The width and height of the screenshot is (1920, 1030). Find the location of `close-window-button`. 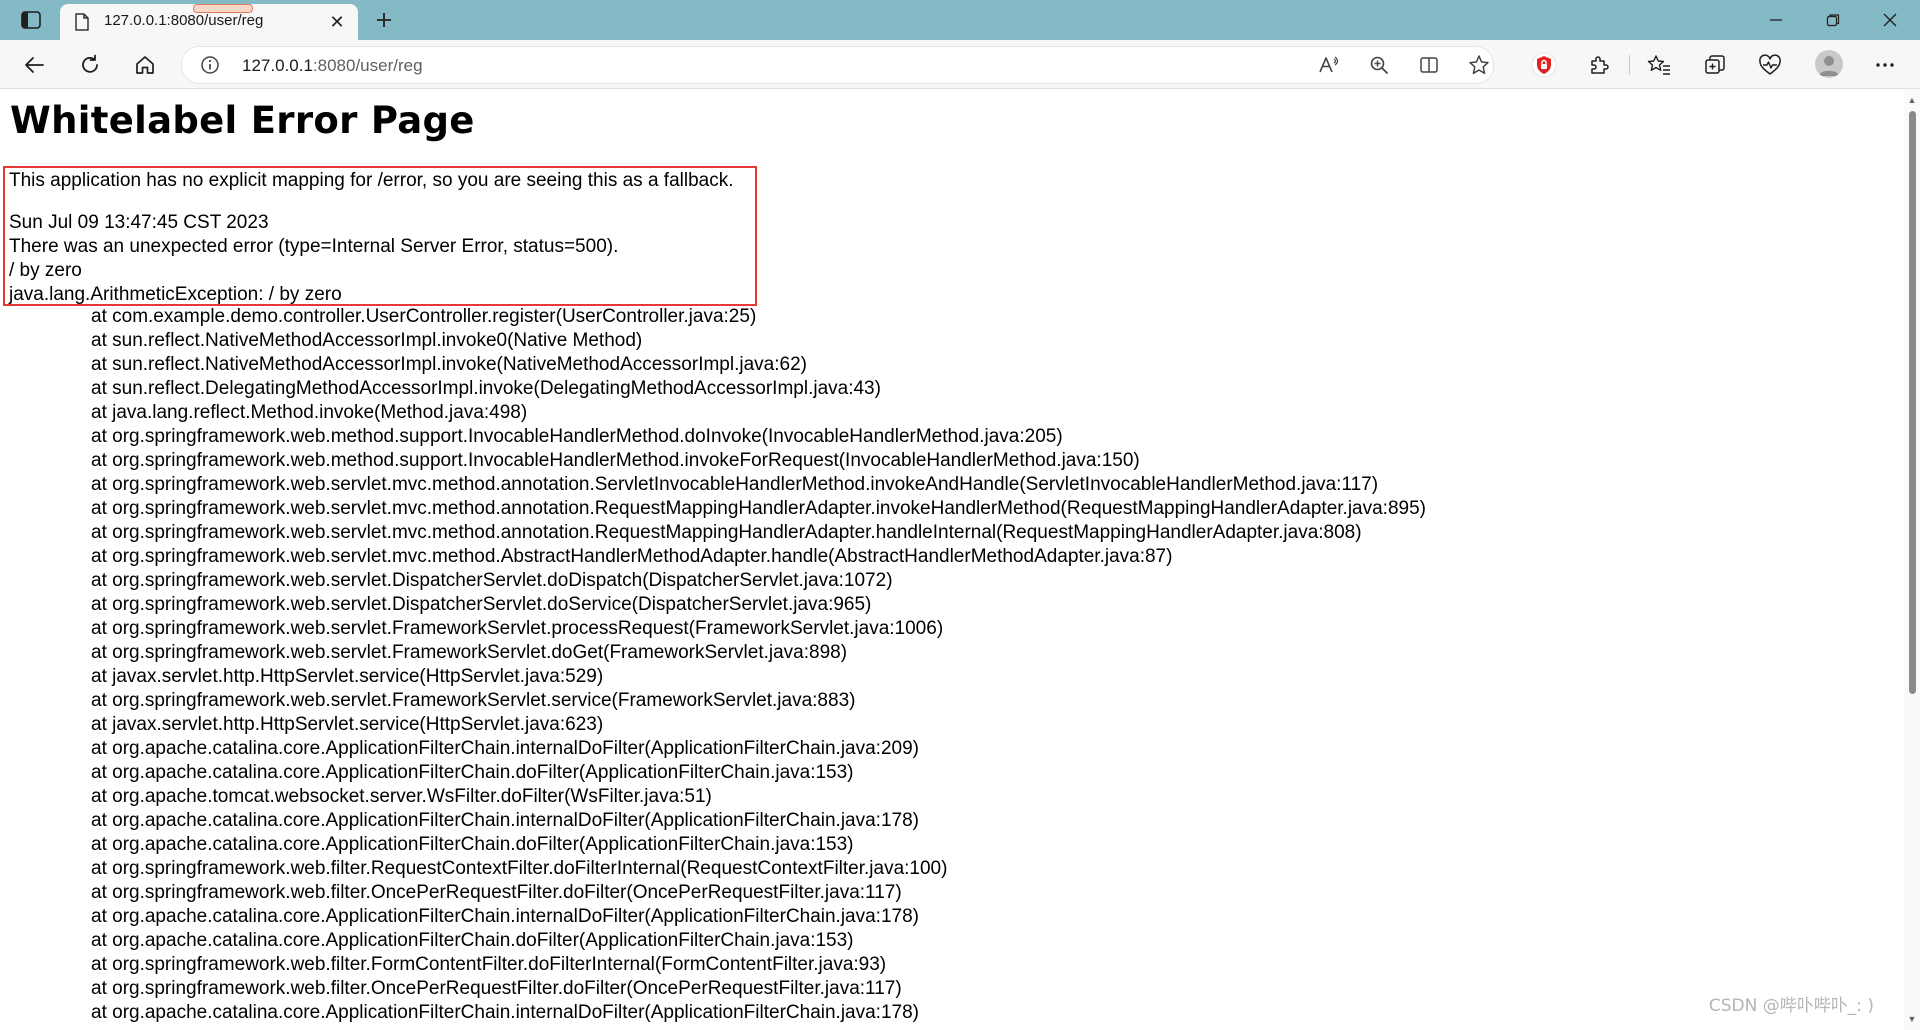

close-window-button is located at coordinates (1890, 20).